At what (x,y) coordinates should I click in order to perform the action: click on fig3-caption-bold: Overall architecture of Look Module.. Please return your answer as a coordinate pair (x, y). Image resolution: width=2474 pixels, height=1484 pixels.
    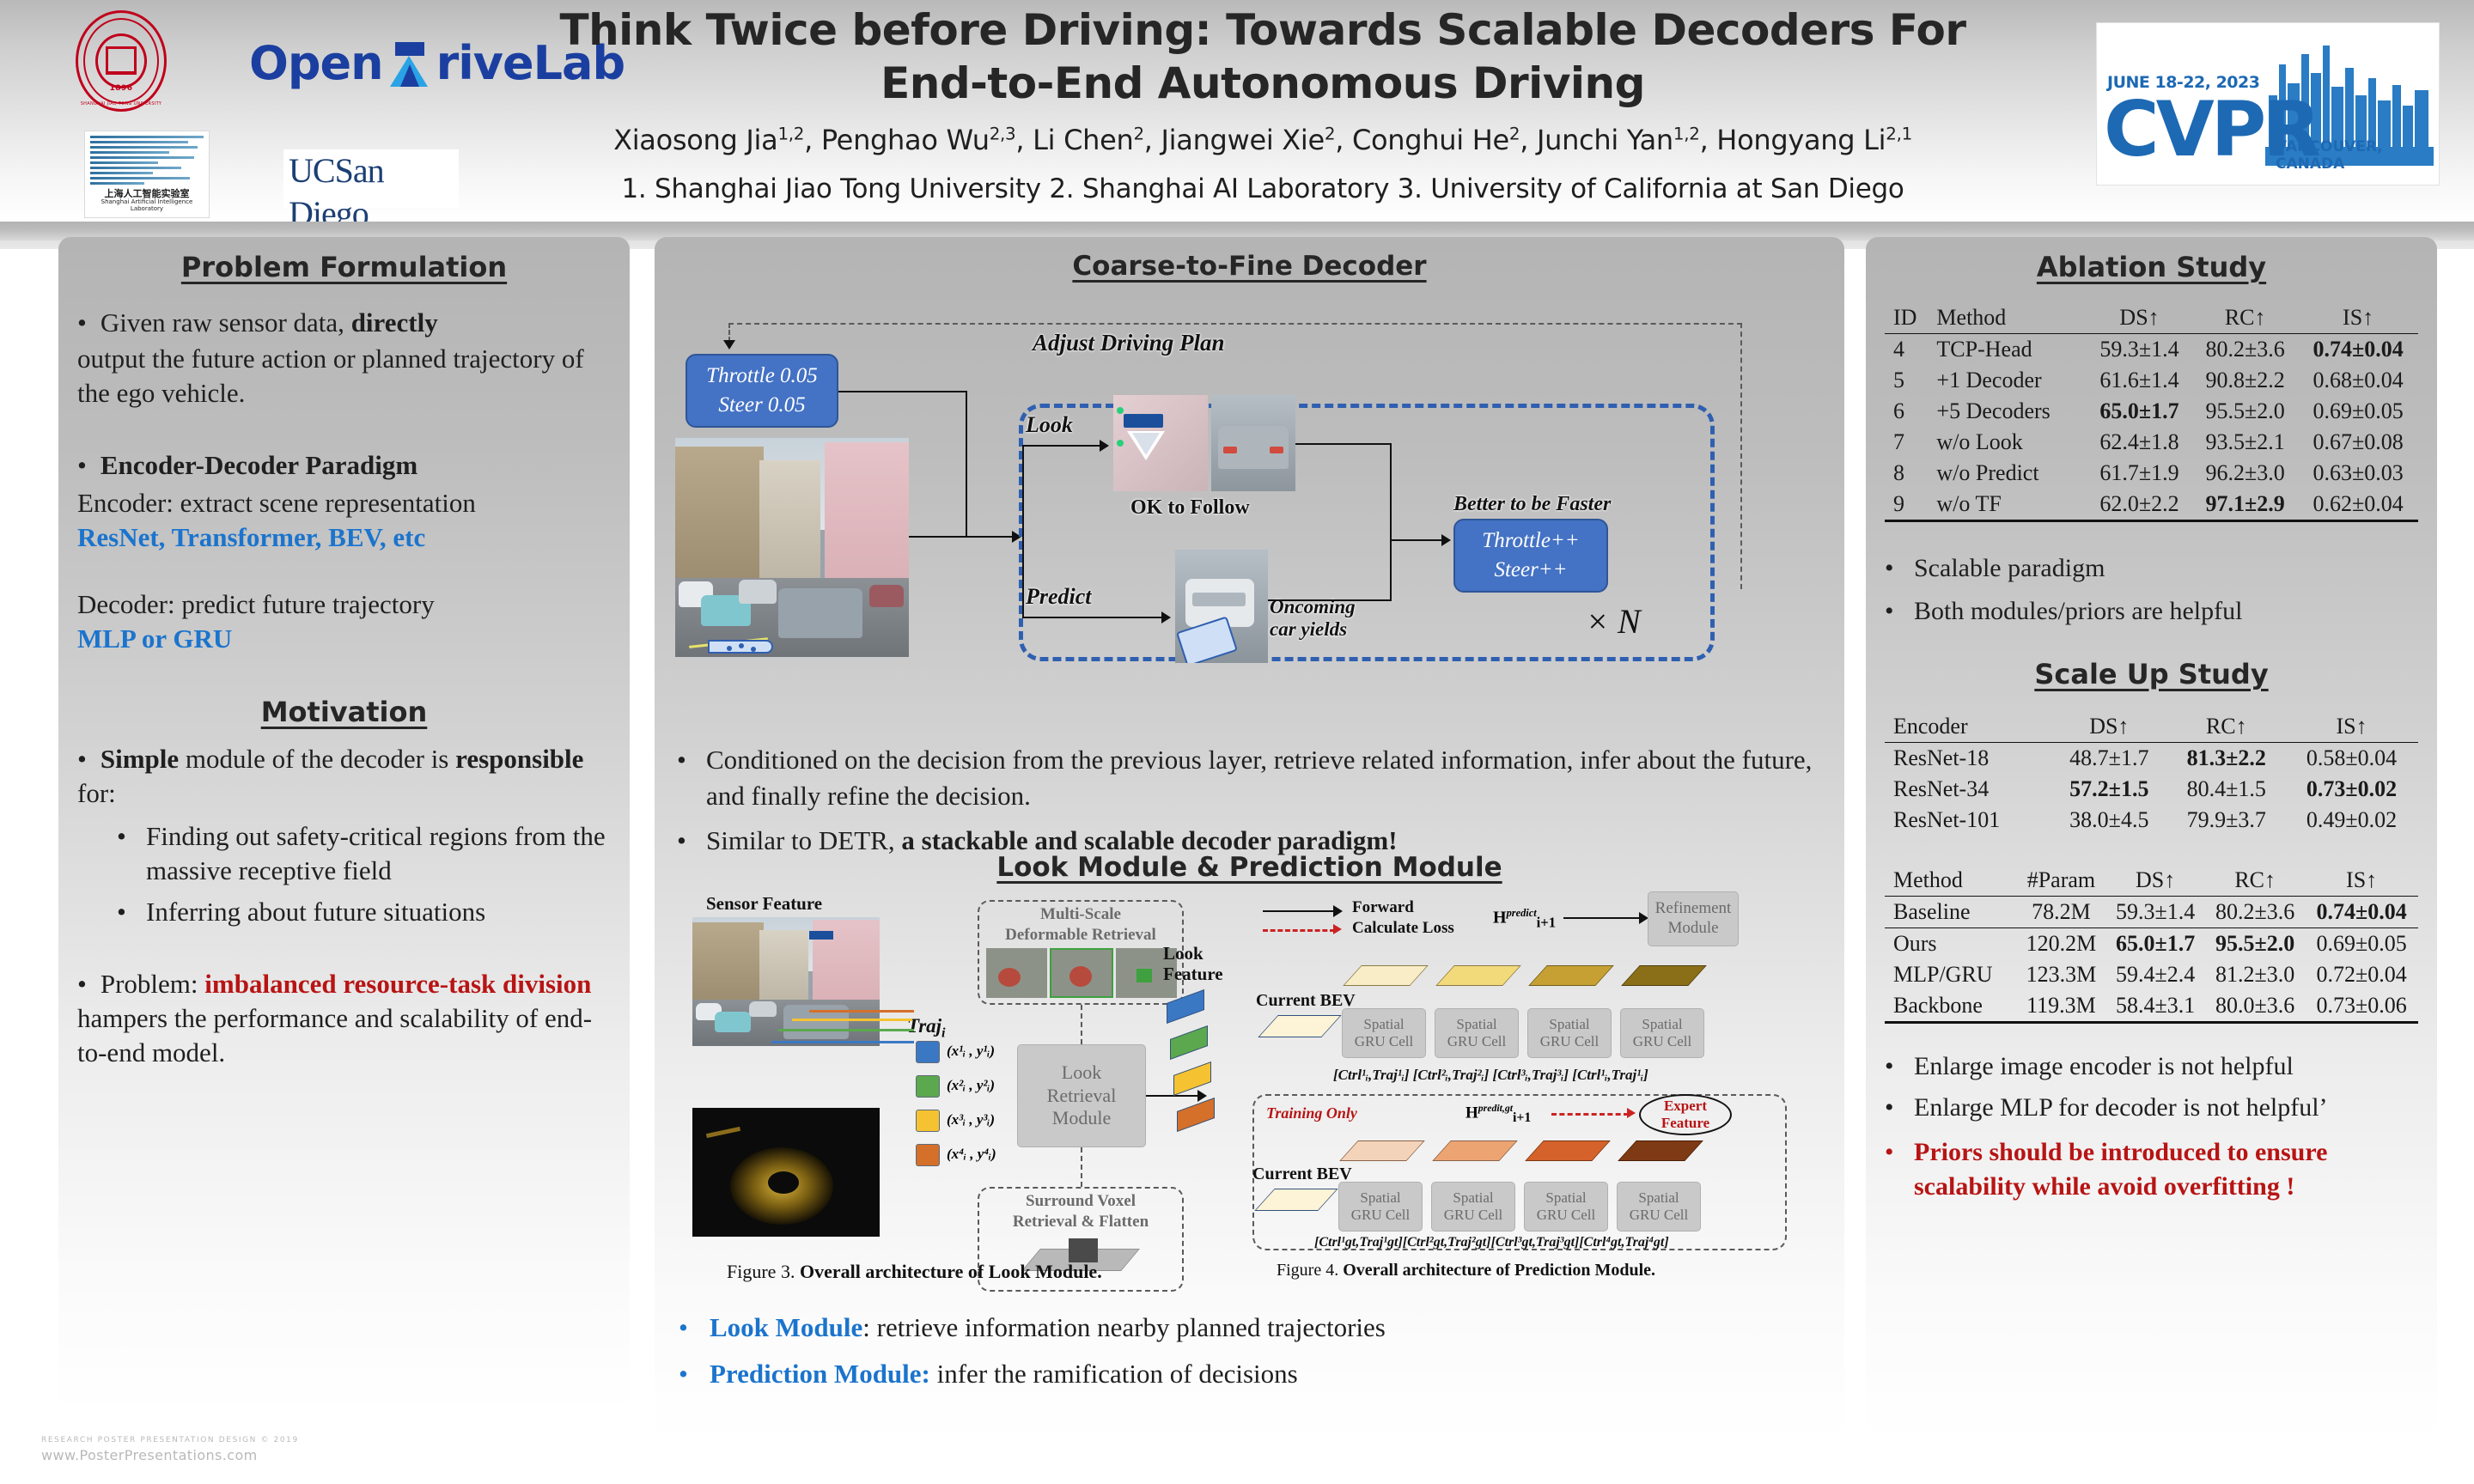
    Looking at the image, I should click on (950, 1271).